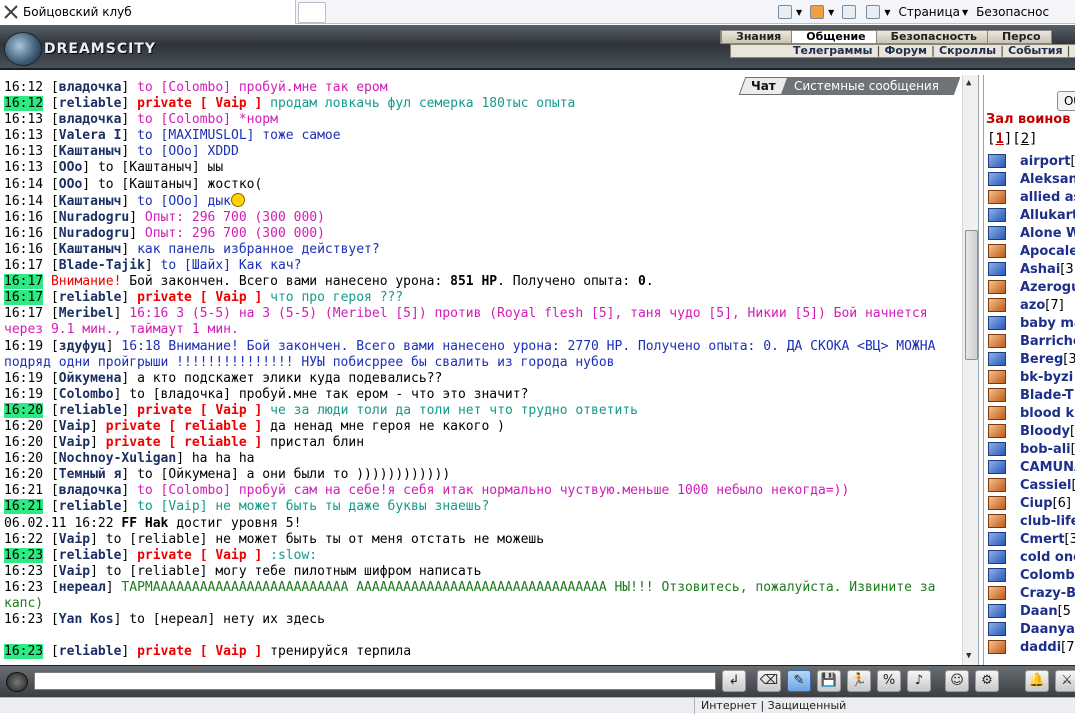 Image resolution: width=1075 pixels, height=714 pixels. What do you see at coordinates (1031, 449) in the screenshot?
I see `player-row: bob-ali[` at bounding box center [1031, 449].